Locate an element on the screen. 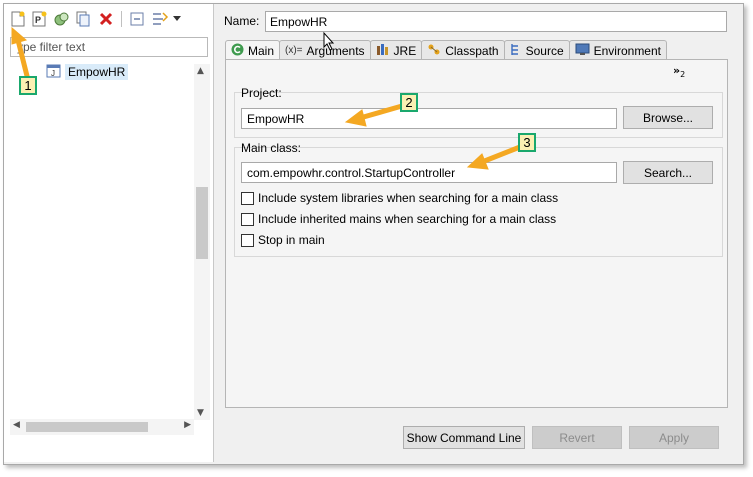 Image resolution: width=753 pixels, height=477 pixels. annotation-callout-3: 3 is located at coordinates (527, 142).